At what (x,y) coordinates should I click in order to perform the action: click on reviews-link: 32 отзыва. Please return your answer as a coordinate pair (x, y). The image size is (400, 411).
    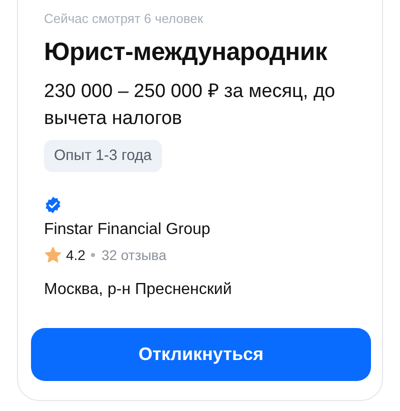
    Looking at the image, I should click on (133, 255).